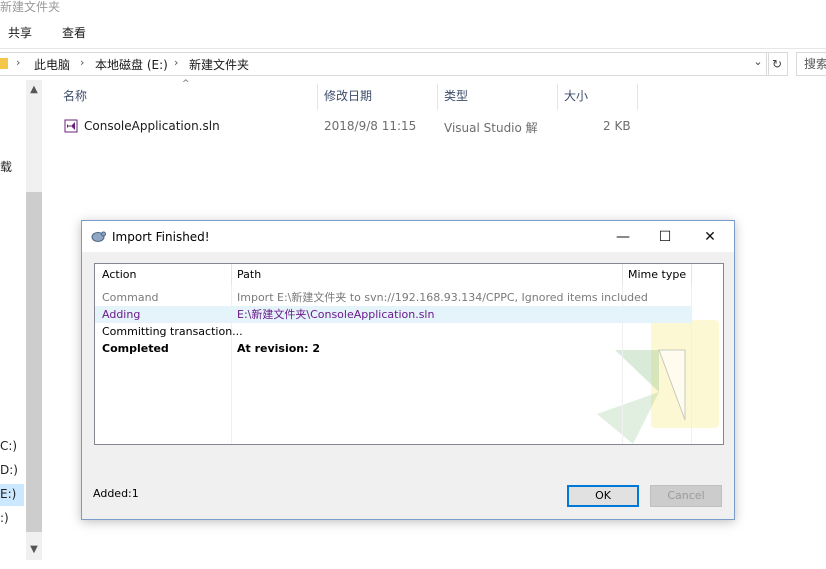  What do you see at coordinates (34, 549) in the screenshot?
I see `scroll-down-icon: ▼` at bounding box center [34, 549].